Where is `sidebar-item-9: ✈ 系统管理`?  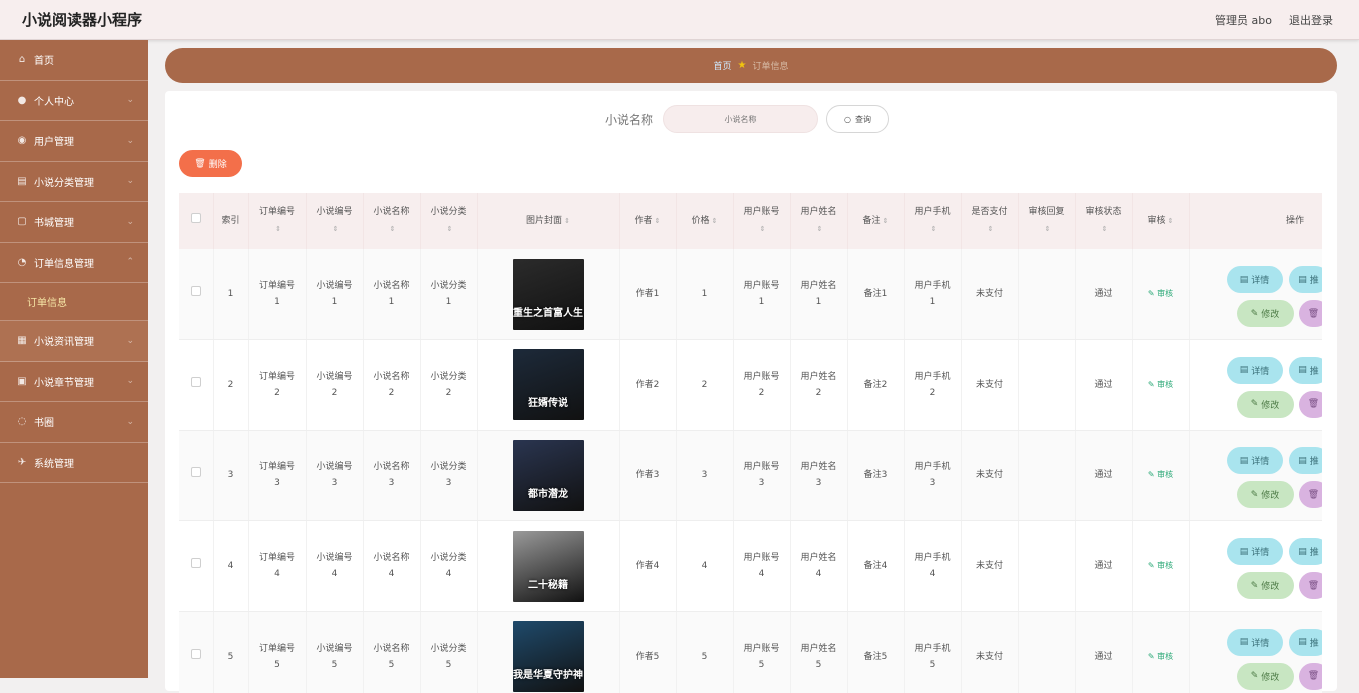
sidebar-item-9: ✈ 系统管理 is located at coordinates (74, 463).